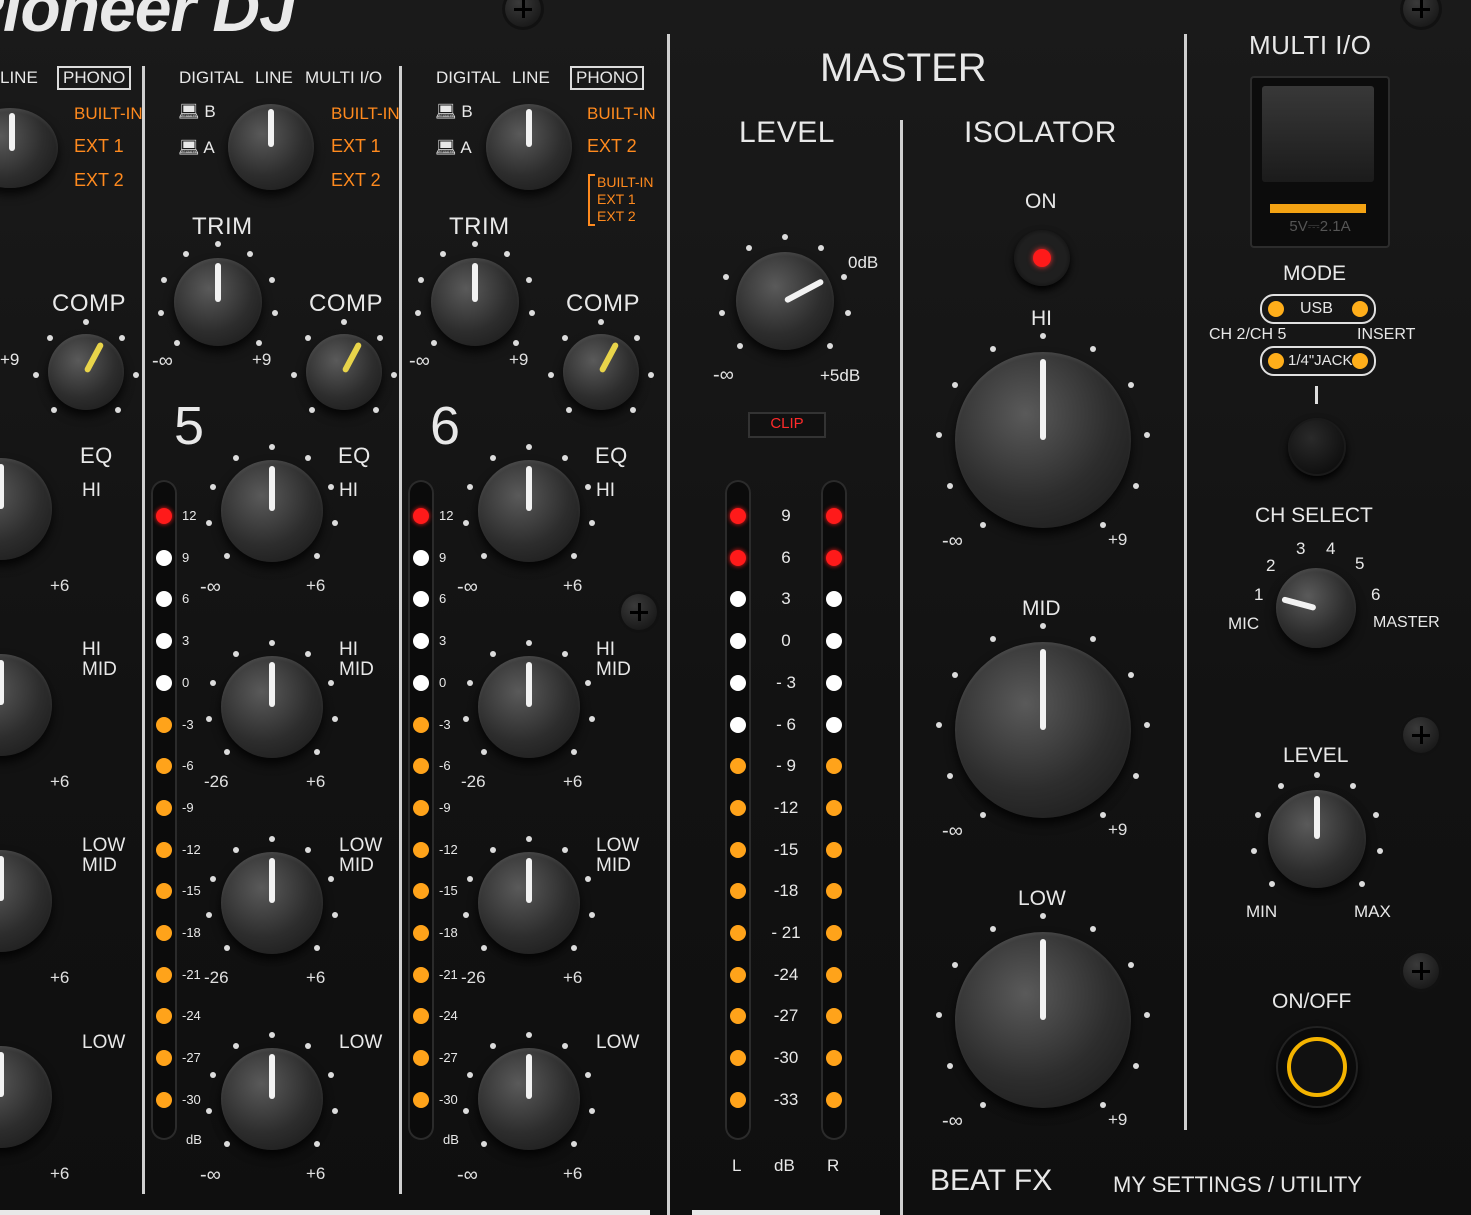 The image size is (1471, 1215). What do you see at coordinates (1421, 735) in the screenshot?
I see `screw` at bounding box center [1421, 735].